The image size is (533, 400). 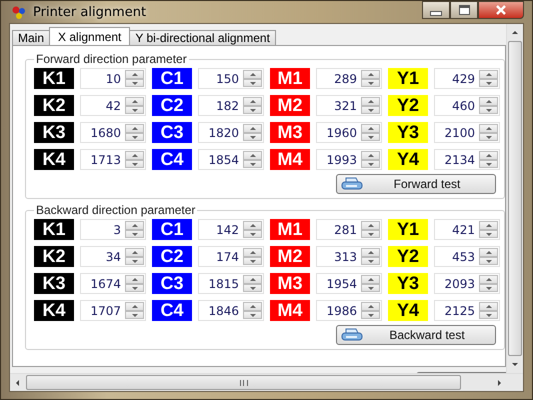 What do you see at coordinates (416, 184) in the screenshot?
I see `test-button: Forward test` at bounding box center [416, 184].